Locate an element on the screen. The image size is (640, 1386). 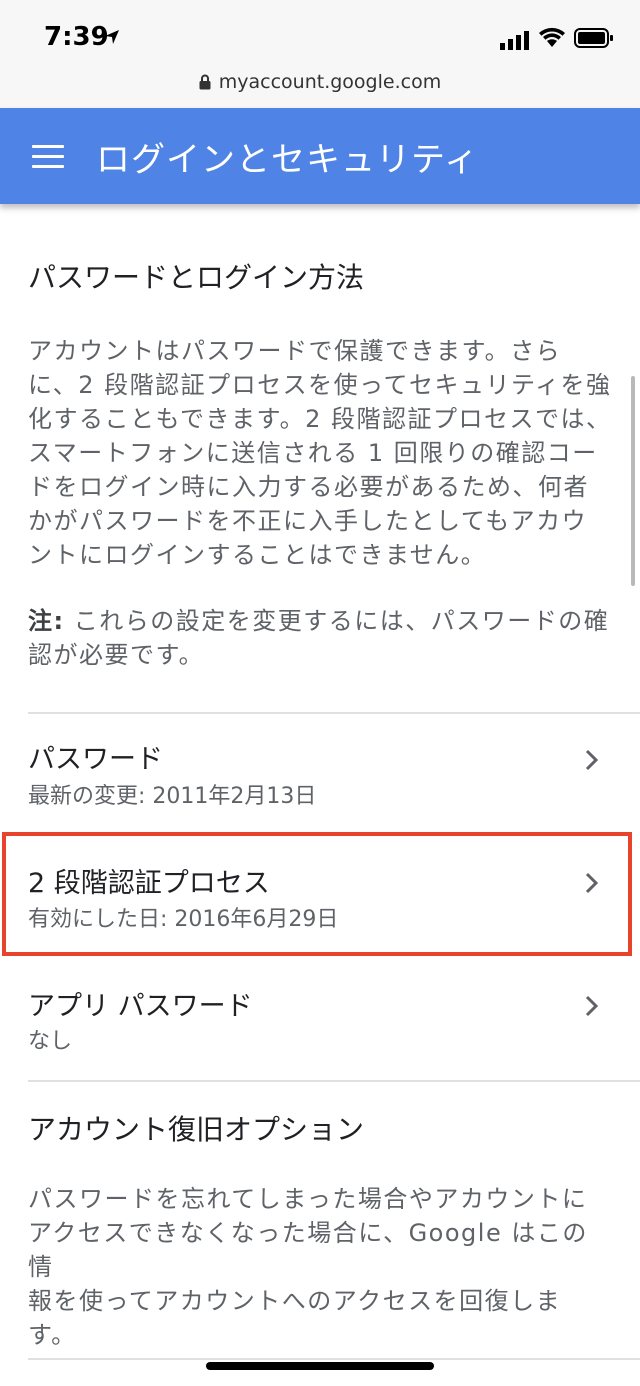
battery-icon is located at coordinates (593, 38).